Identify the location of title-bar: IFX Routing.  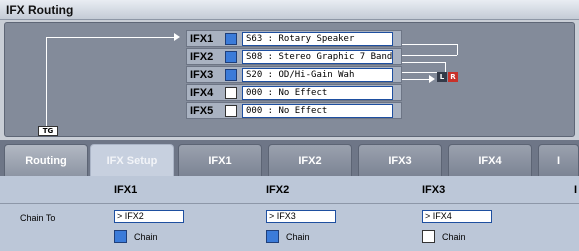
(289, 10).